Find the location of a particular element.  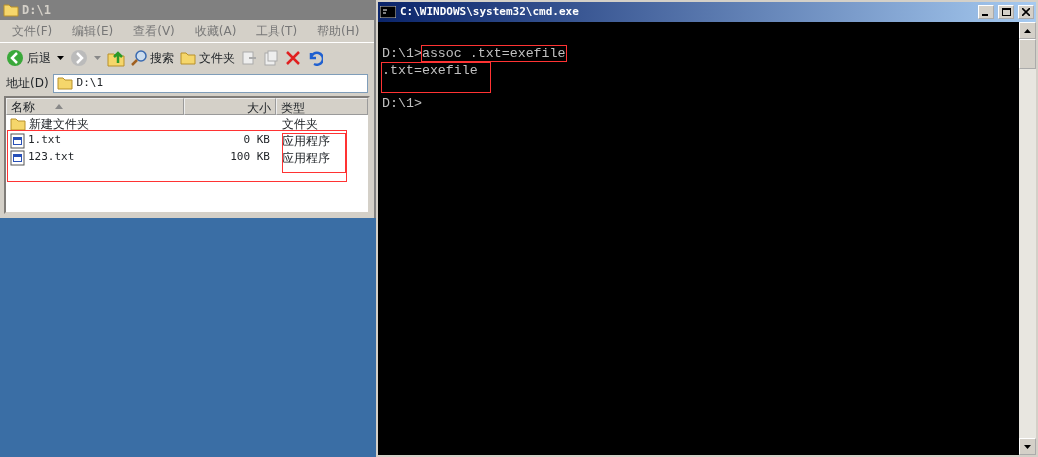

search-button: 搜索 is located at coordinates (152, 57).